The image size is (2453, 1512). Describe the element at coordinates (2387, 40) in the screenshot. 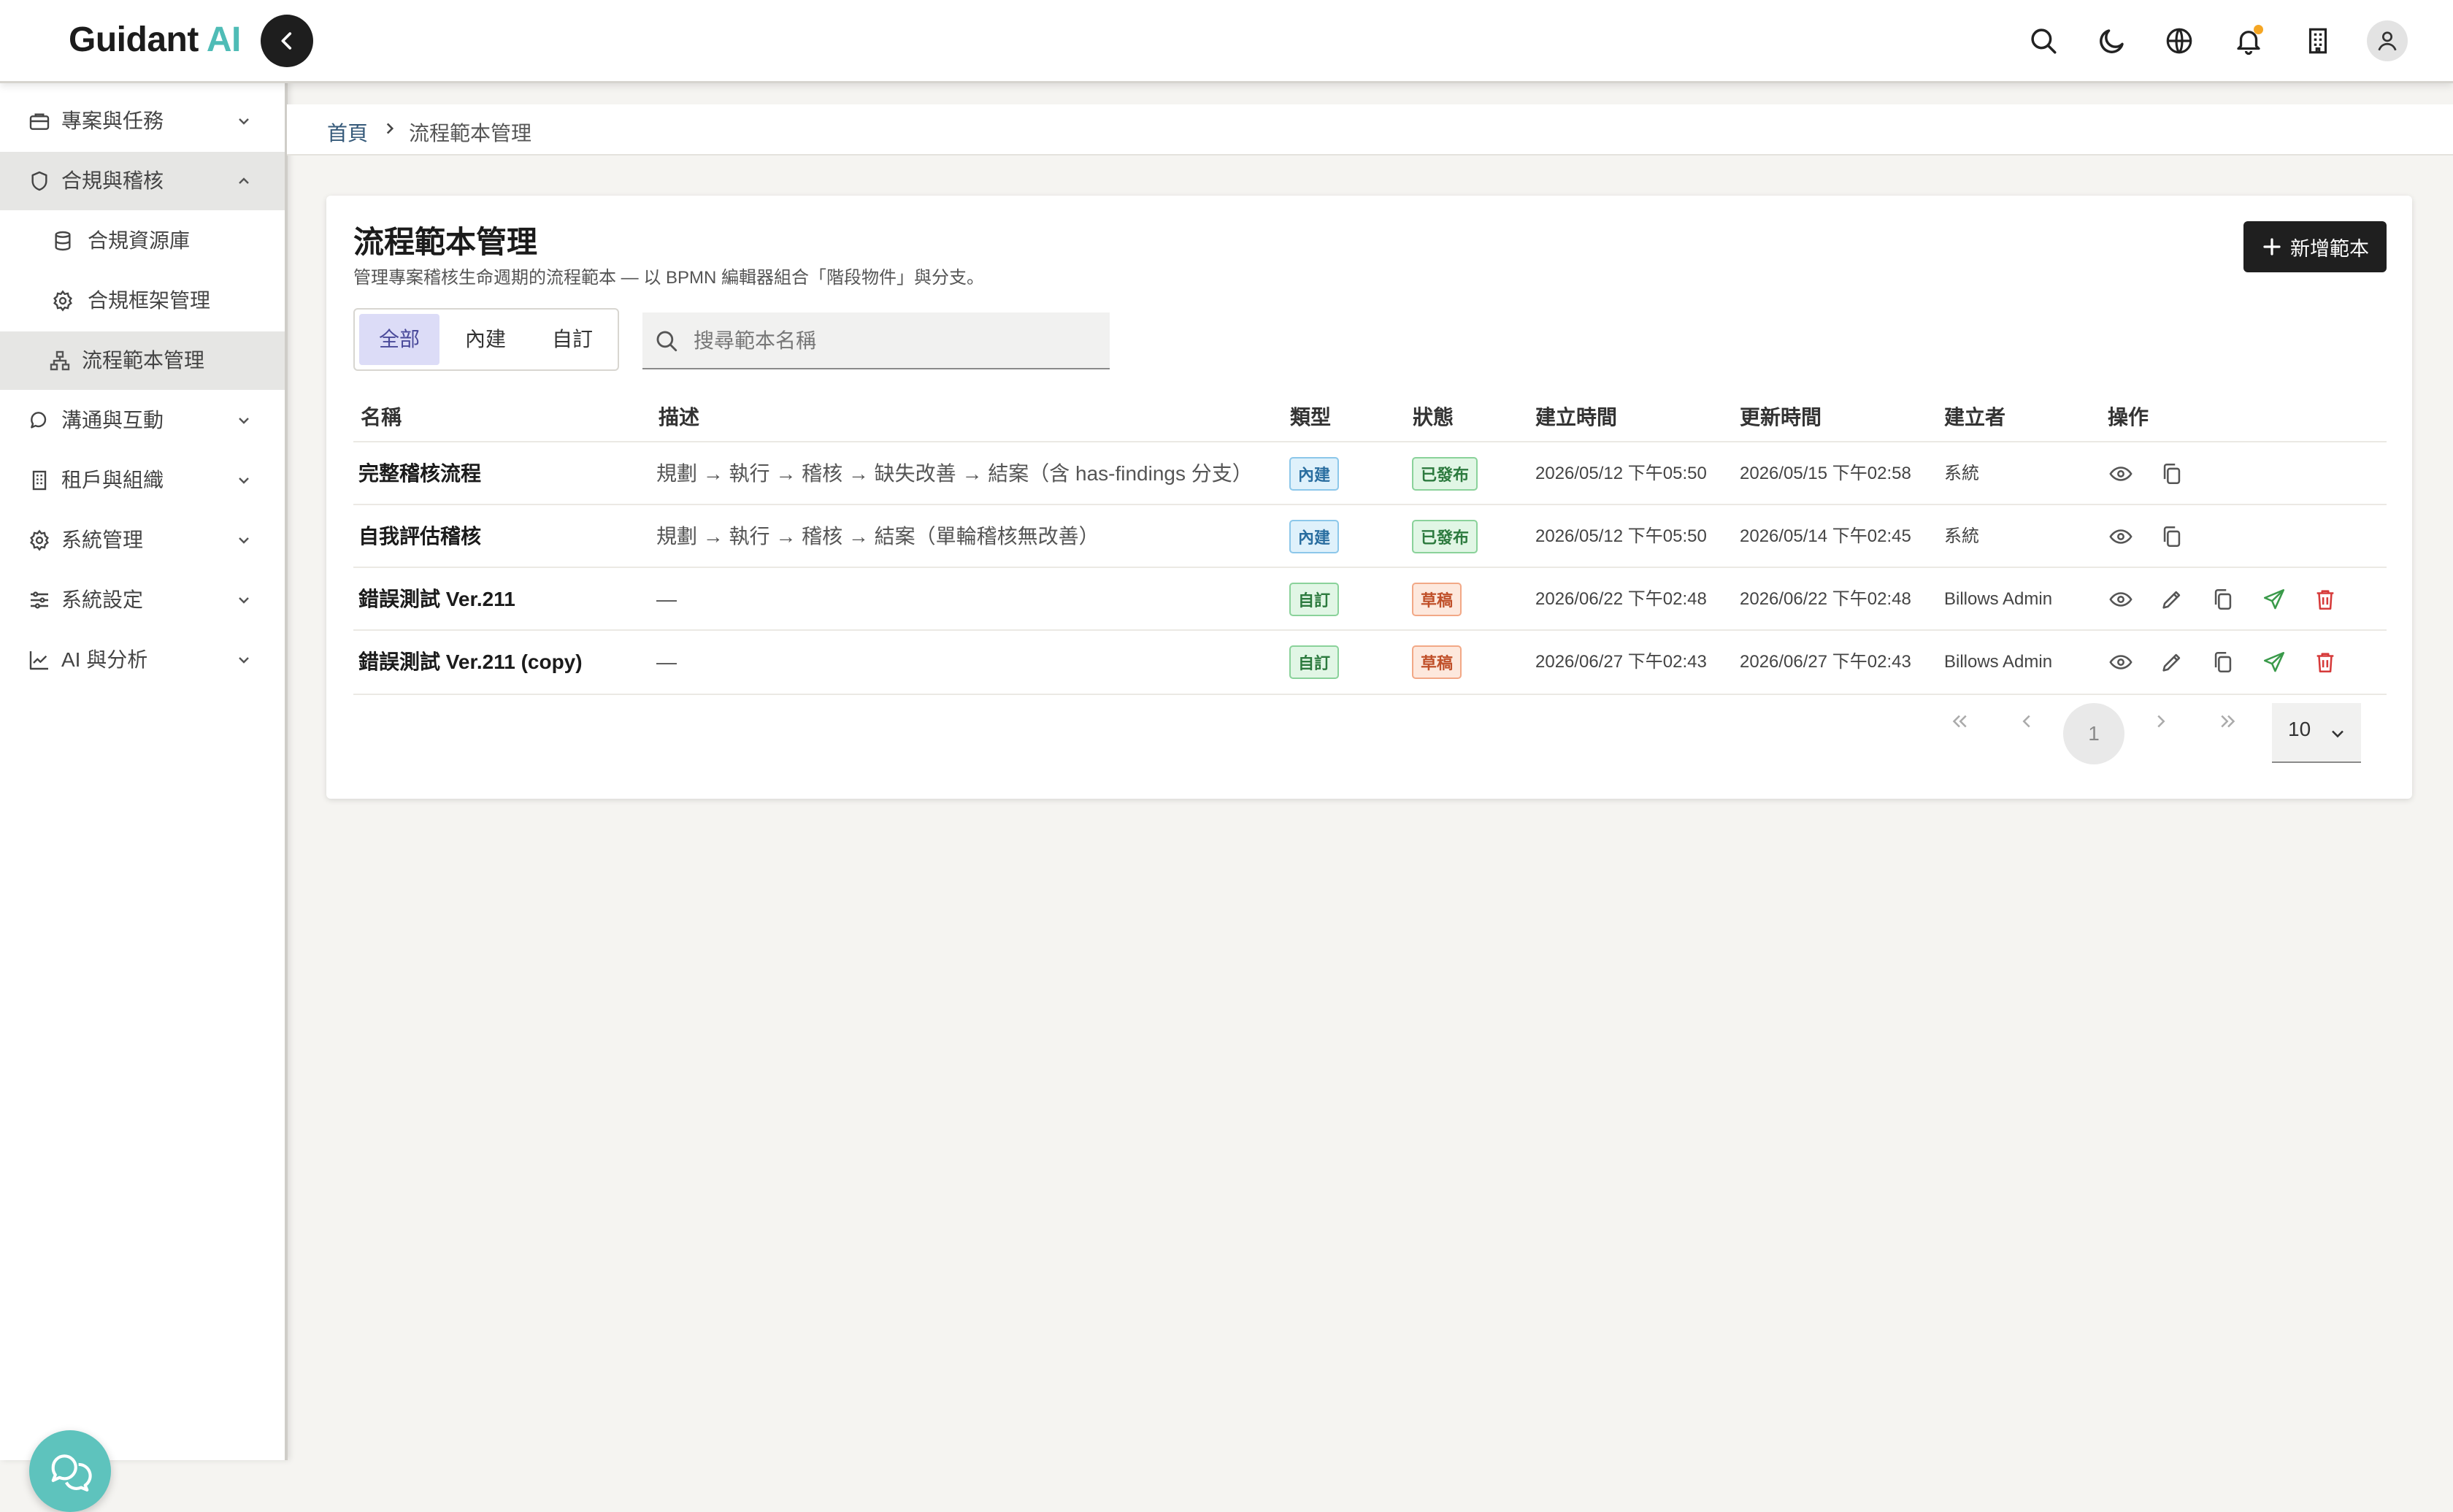

I see `user-avatar-button` at that location.